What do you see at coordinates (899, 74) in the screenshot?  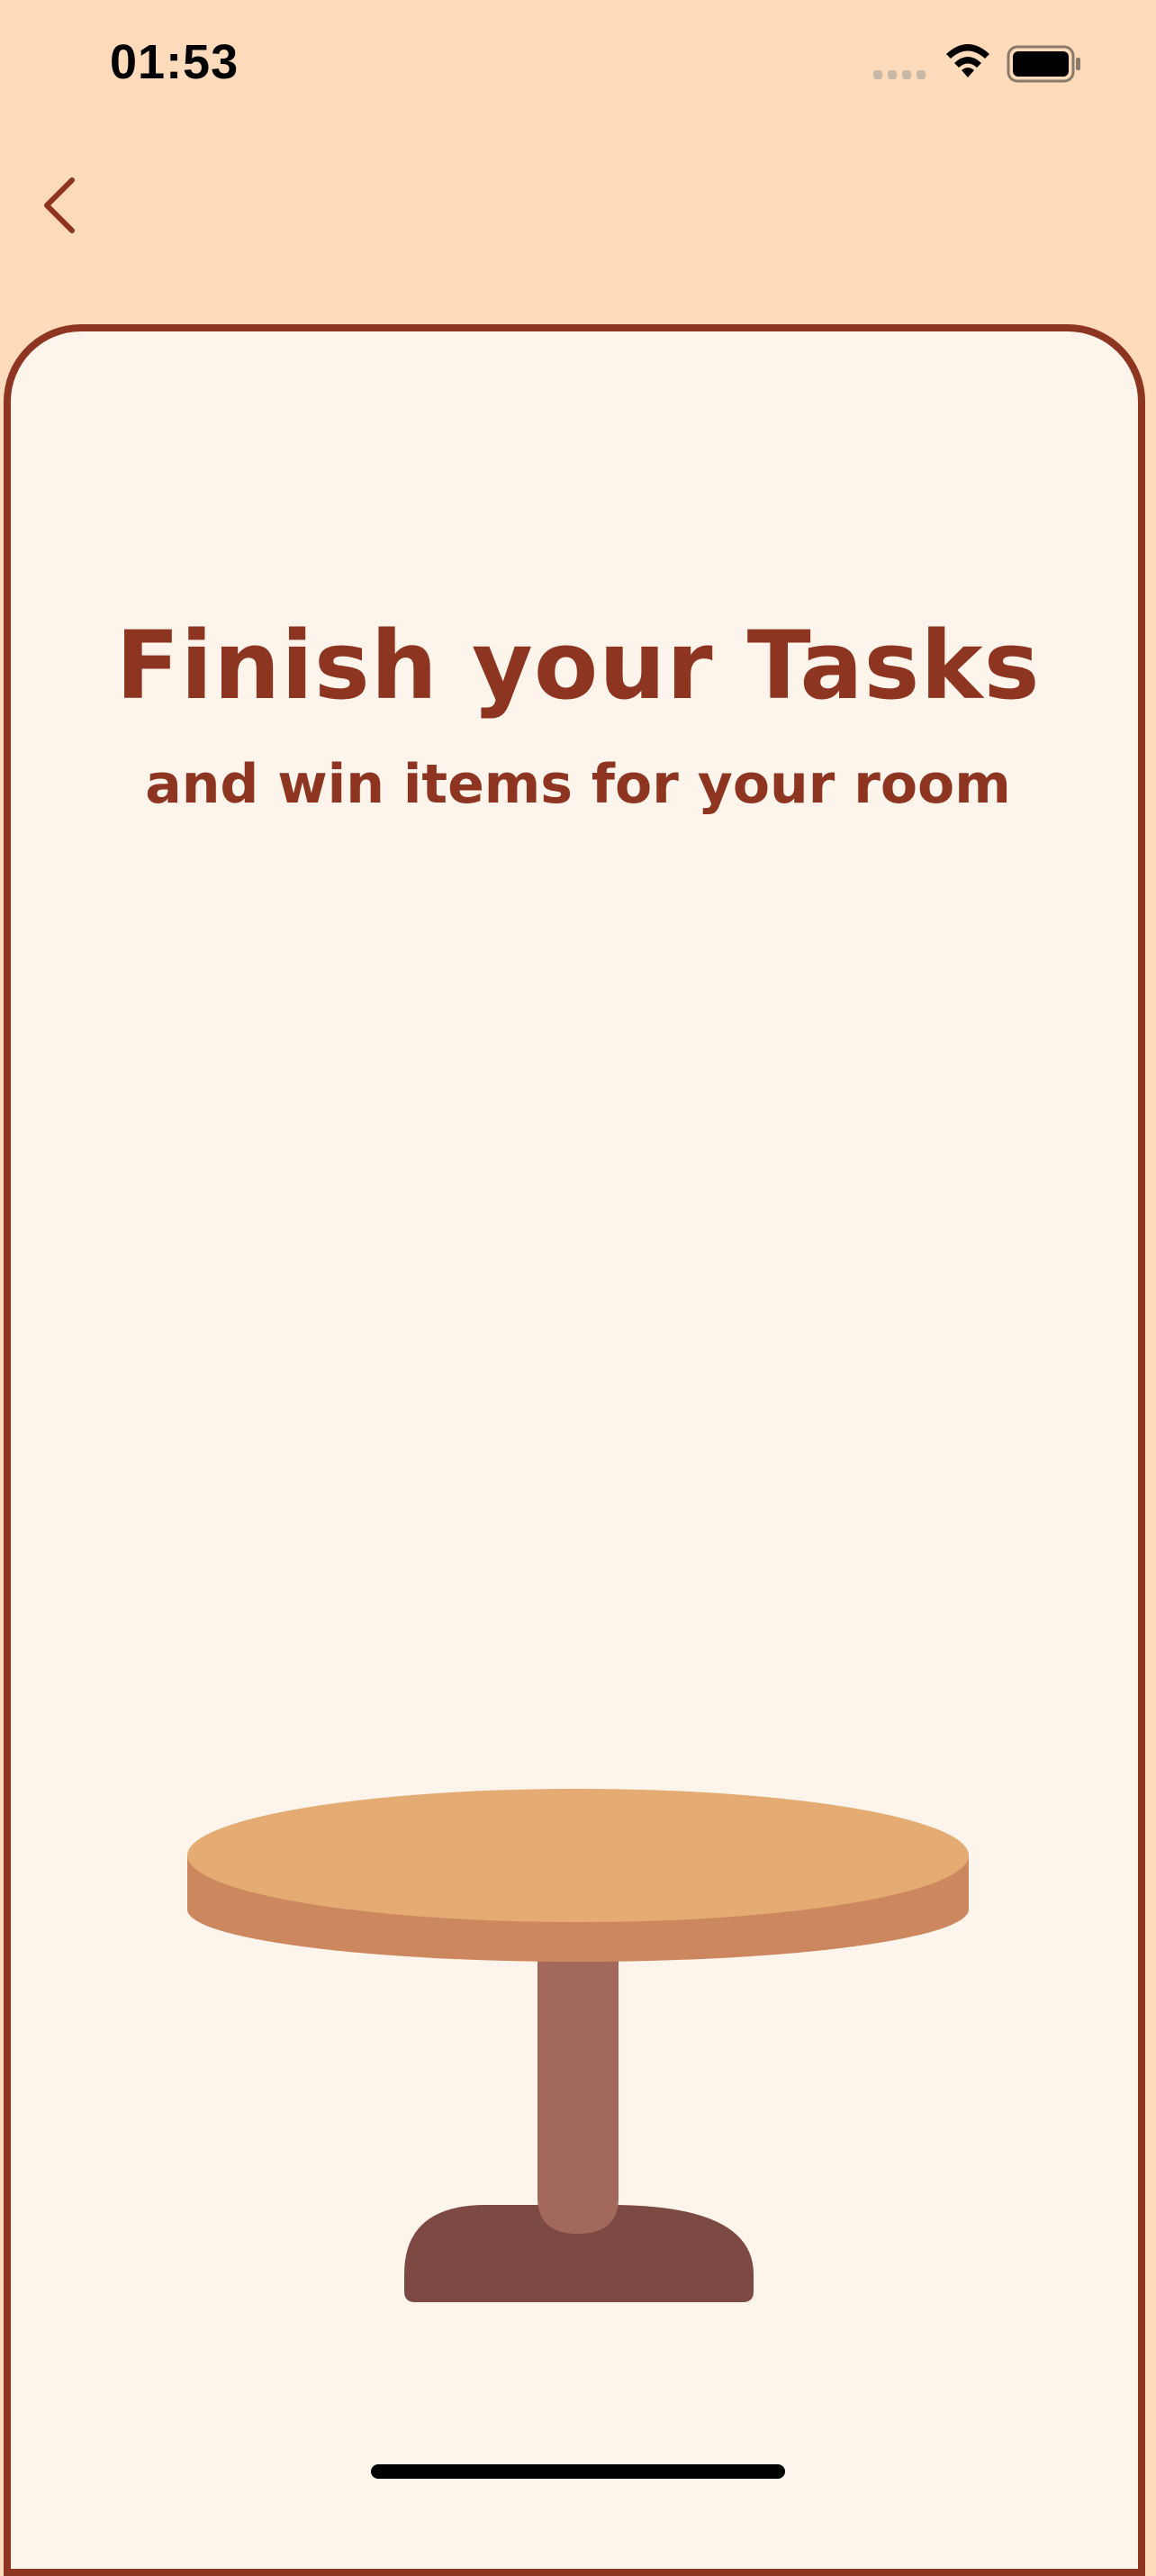 I see `cellular-signal-icon` at bounding box center [899, 74].